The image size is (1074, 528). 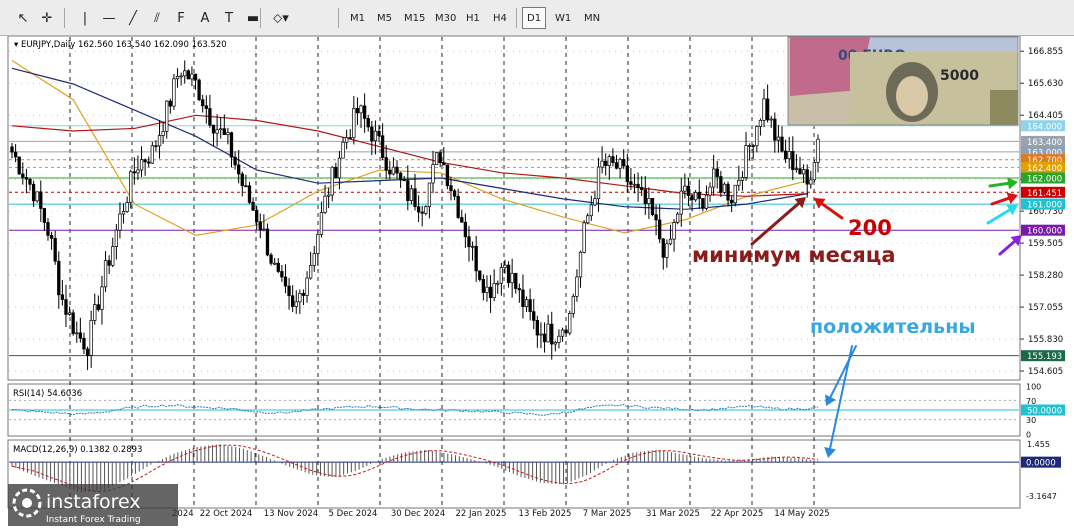 I want to click on x-axis-date-label: 13 Feb 2025, so click(x=545, y=514).